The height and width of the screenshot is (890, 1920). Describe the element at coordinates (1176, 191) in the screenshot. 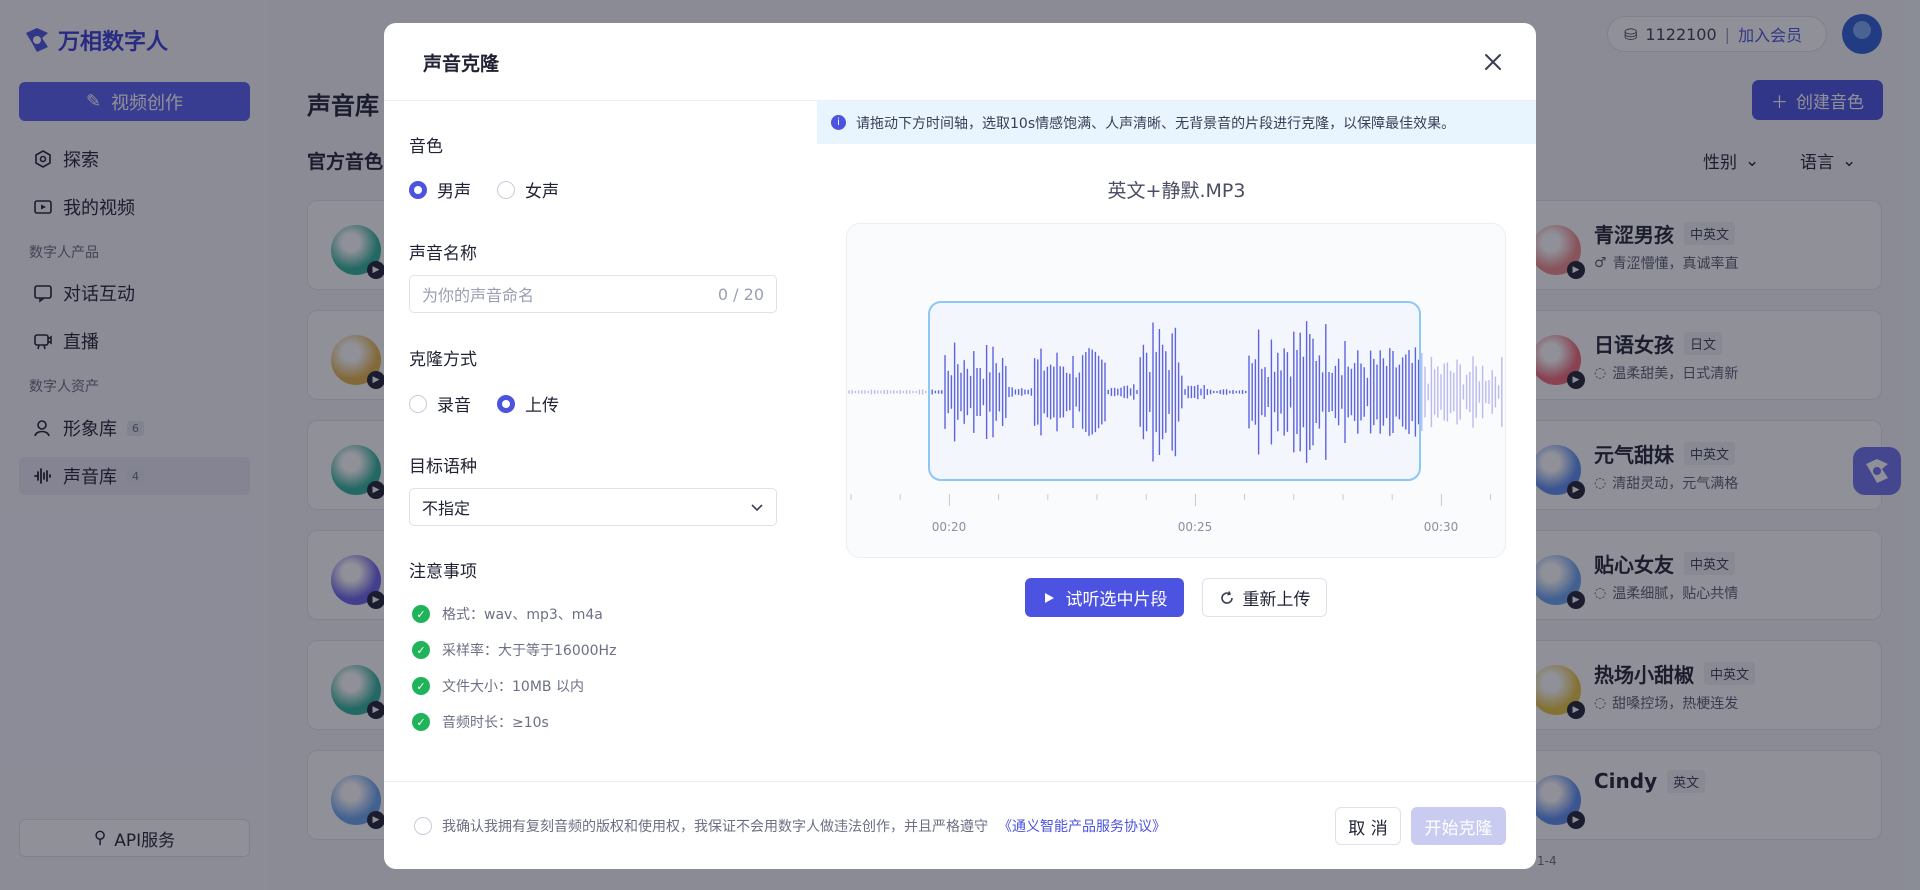

I see `audio-file-name: 英文+静默.MP3` at that location.